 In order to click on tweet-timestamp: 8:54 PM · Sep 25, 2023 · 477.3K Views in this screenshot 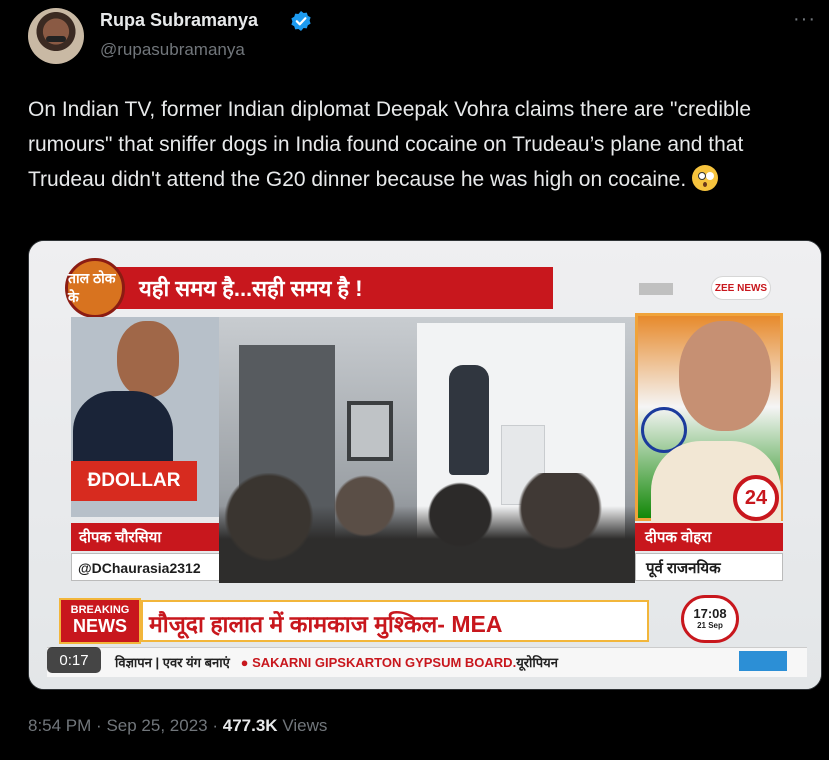, I will do `click(177, 726)`.